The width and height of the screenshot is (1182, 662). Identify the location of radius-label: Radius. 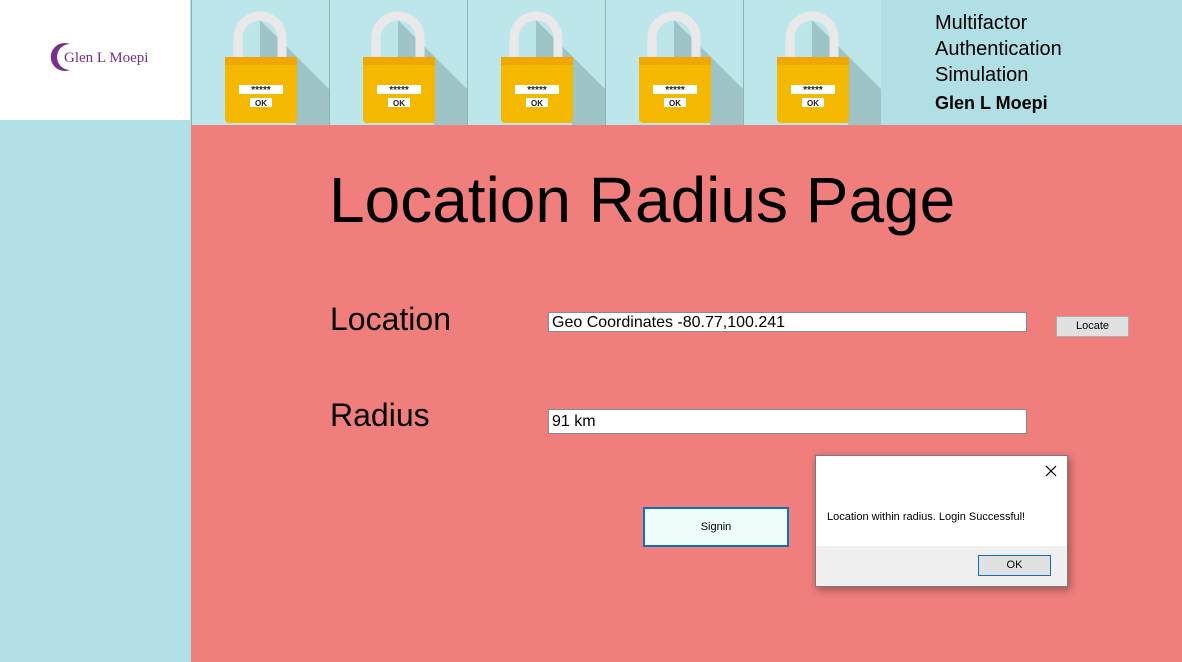
(380, 415).